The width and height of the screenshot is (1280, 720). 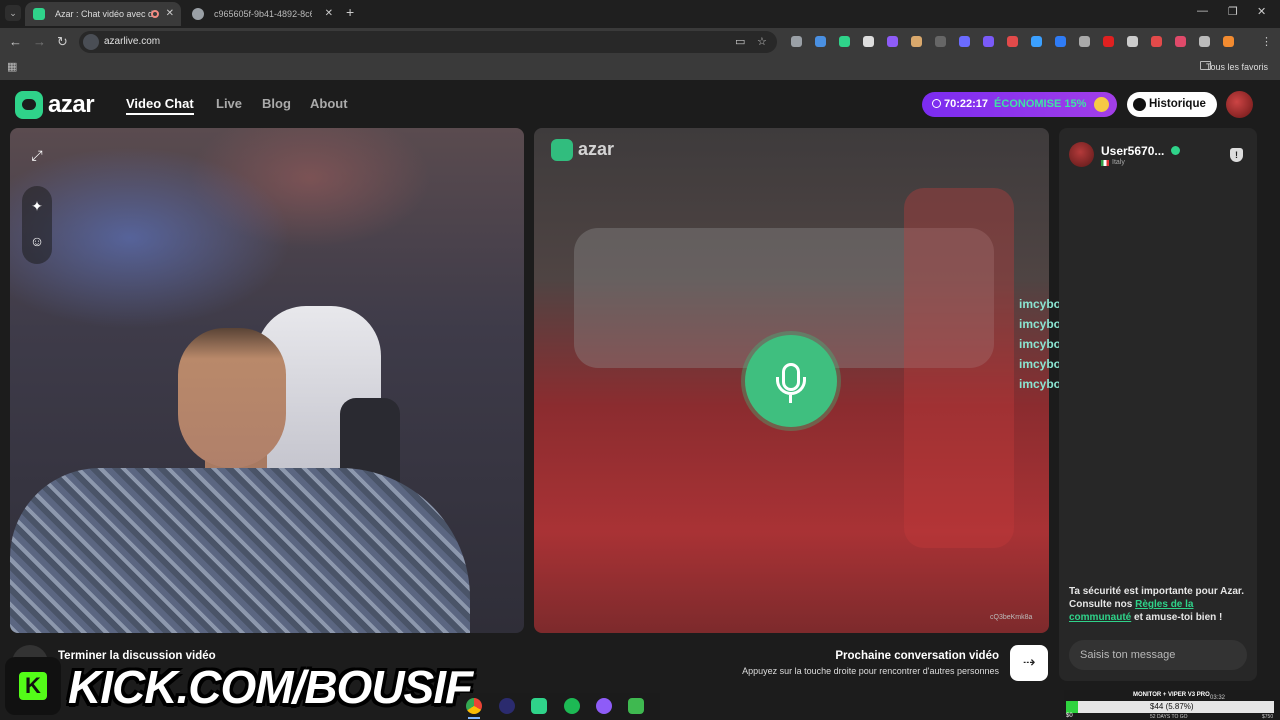 What do you see at coordinates (474, 706) in the screenshot?
I see `chrome-taskbar-icon` at bounding box center [474, 706].